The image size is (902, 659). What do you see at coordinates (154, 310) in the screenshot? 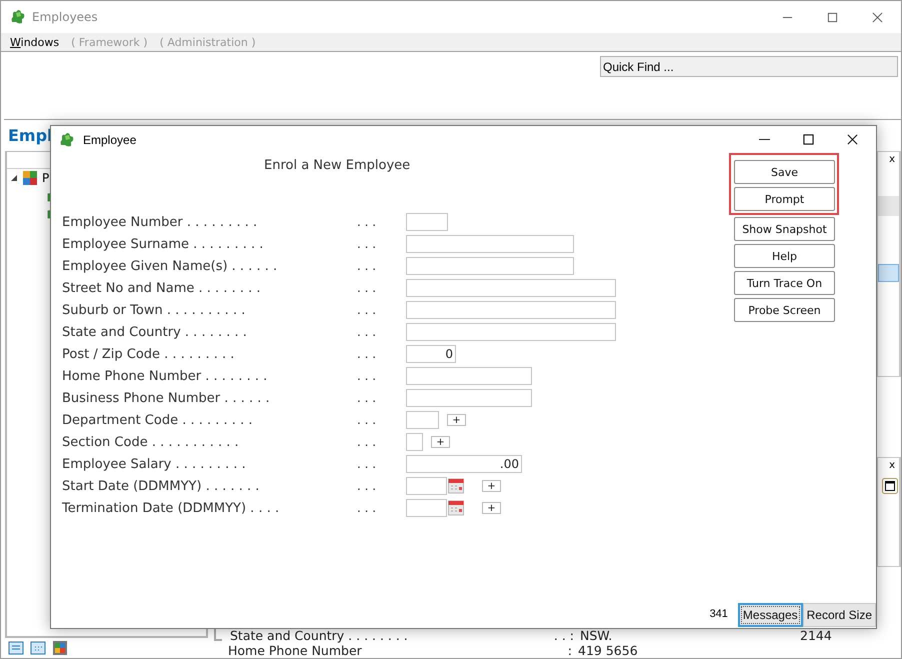
I see `field-label: Suburb or Town . . . . . . . . . .` at bounding box center [154, 310].